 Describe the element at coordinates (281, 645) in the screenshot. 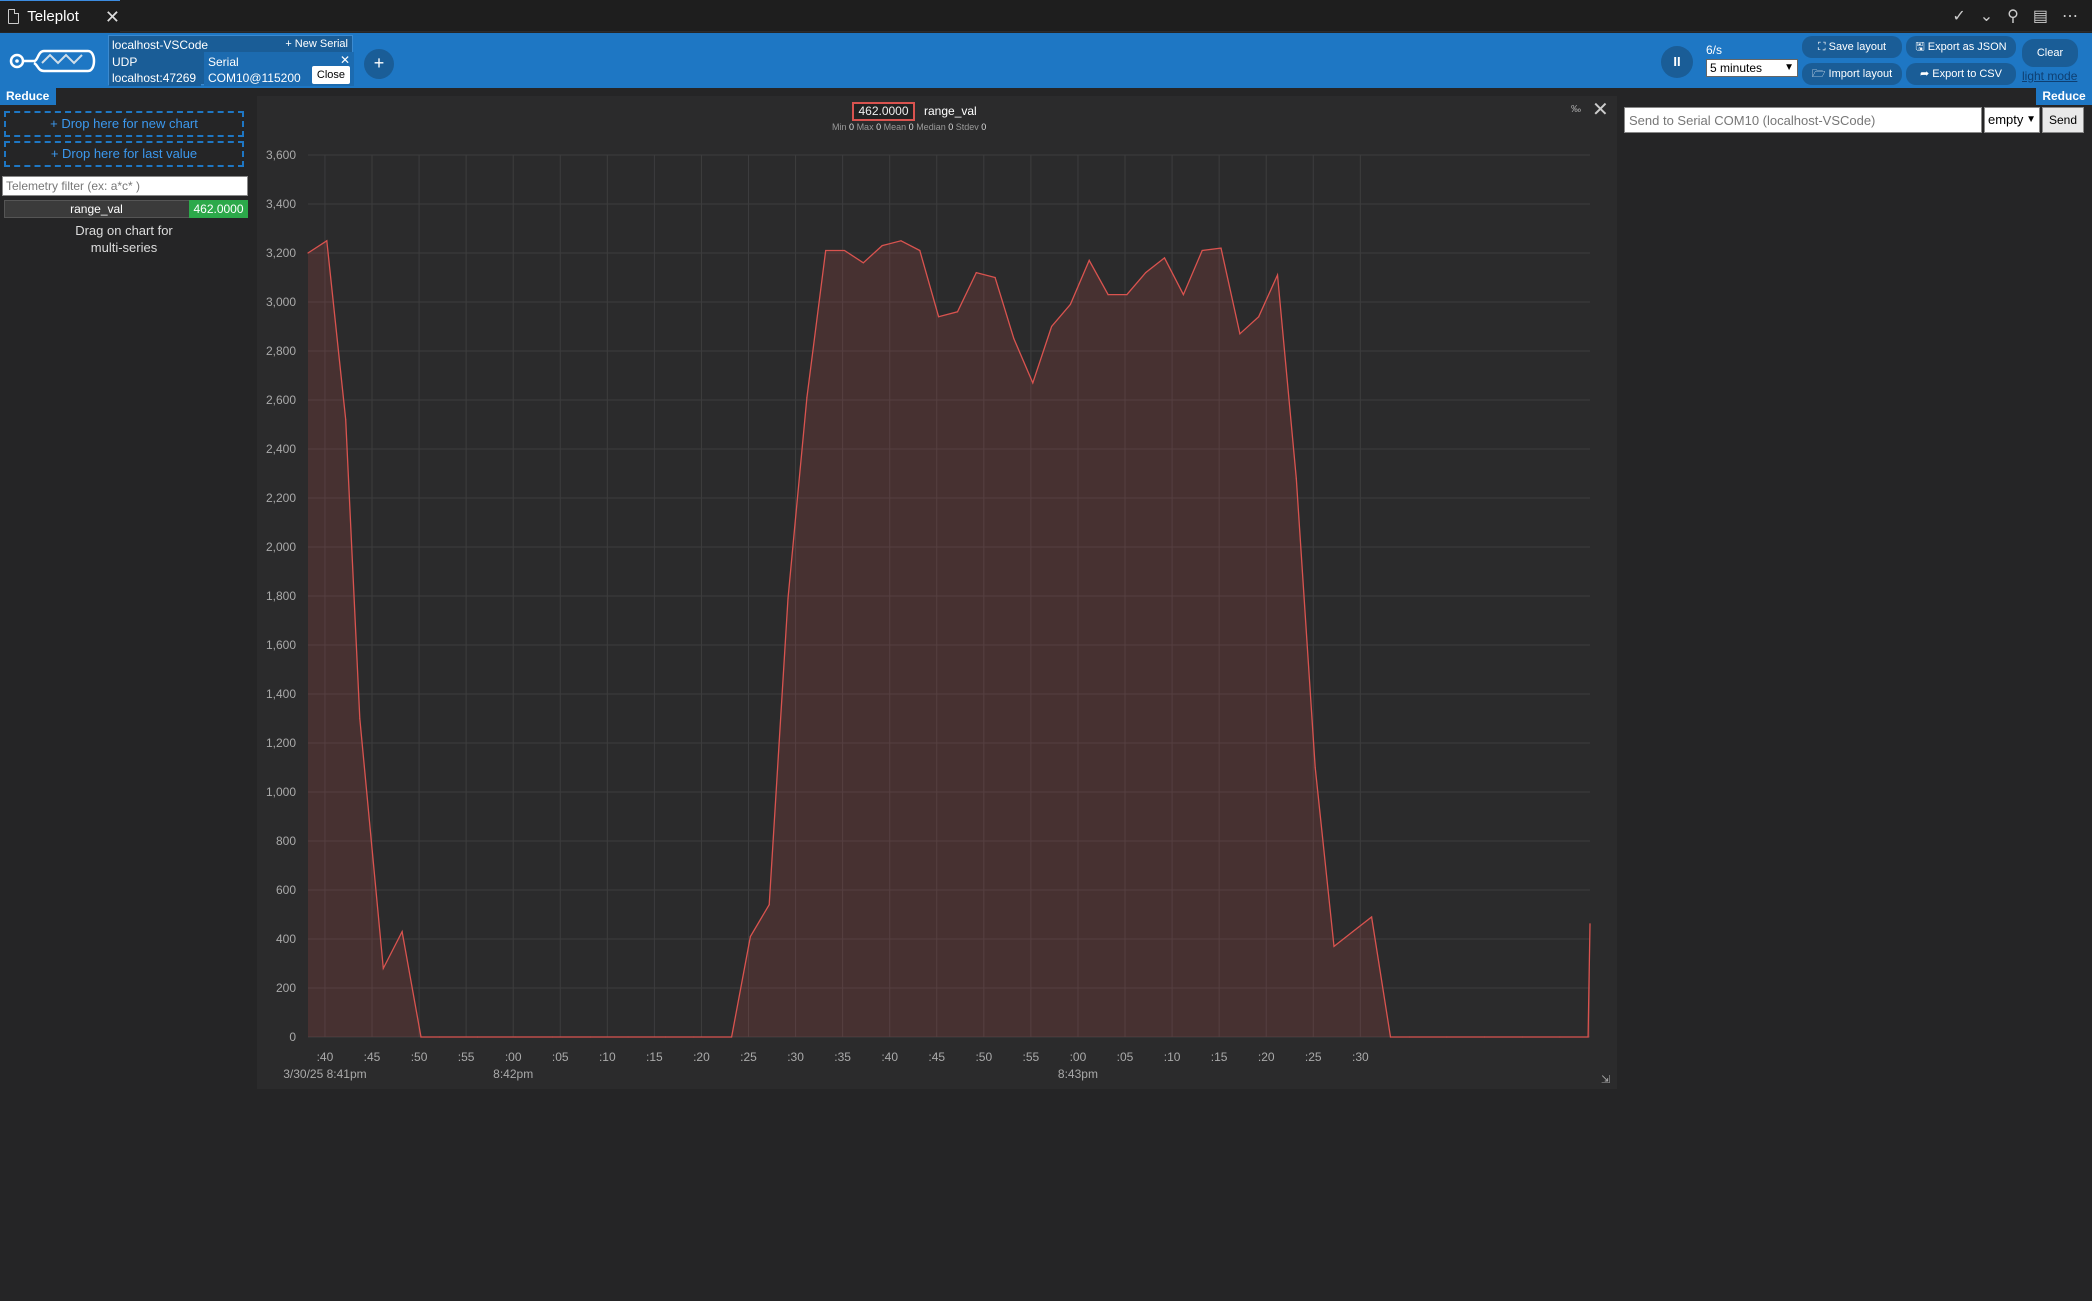

I see `y-tick-label: 1,600` at that location.